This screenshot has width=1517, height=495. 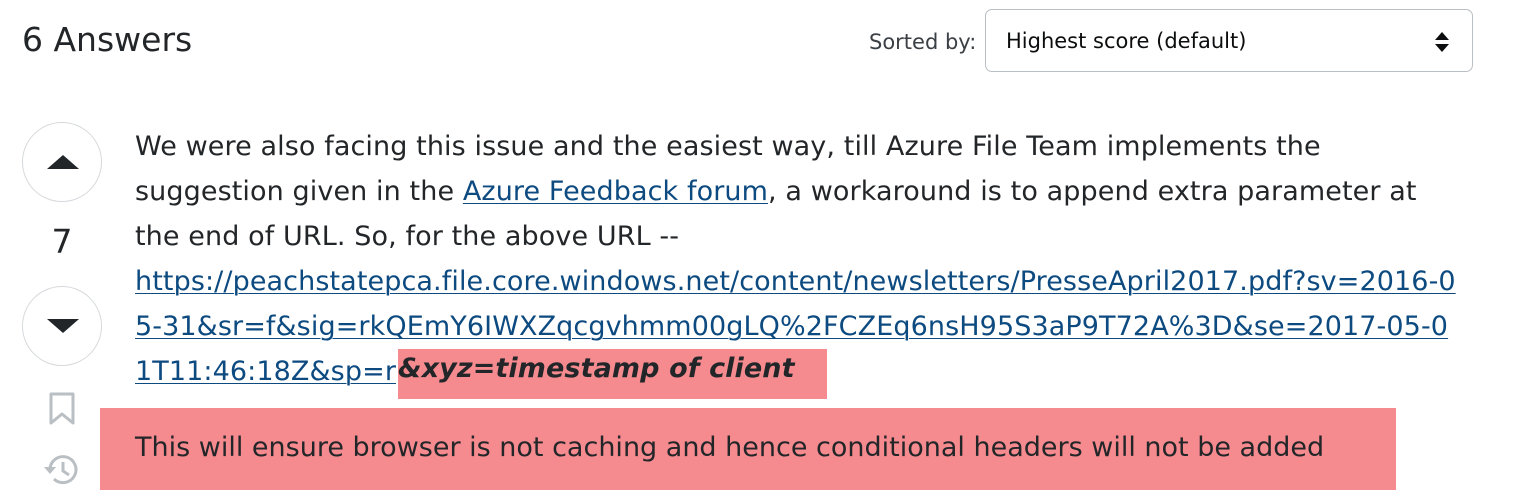 What do you see at coordinates (612, 374) in the screenshot?
I see `highlighted-extra-parameter: &xyz=timestamp of client` at bounding box center [612, 374].